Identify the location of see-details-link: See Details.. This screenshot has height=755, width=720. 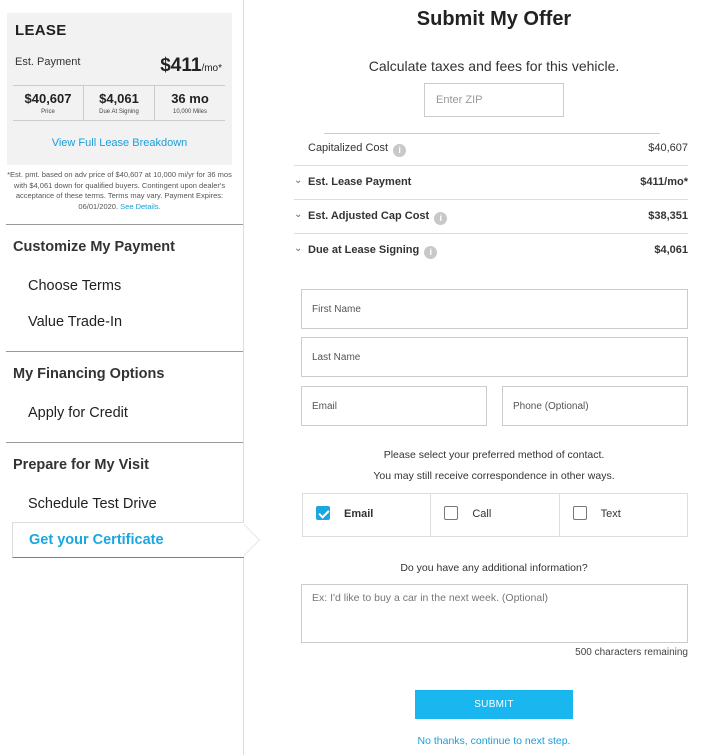
(140, 206).